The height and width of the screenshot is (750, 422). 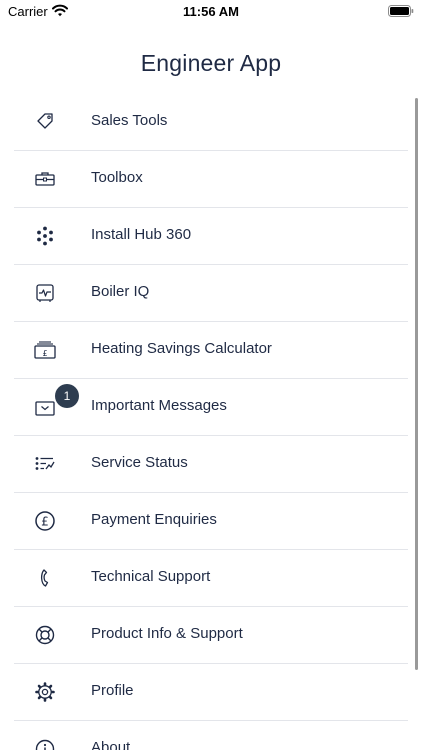 What do you see at coordinates (401, 11) in the screenshot?
I see `battery-icon` at bounding box center [401, 11].